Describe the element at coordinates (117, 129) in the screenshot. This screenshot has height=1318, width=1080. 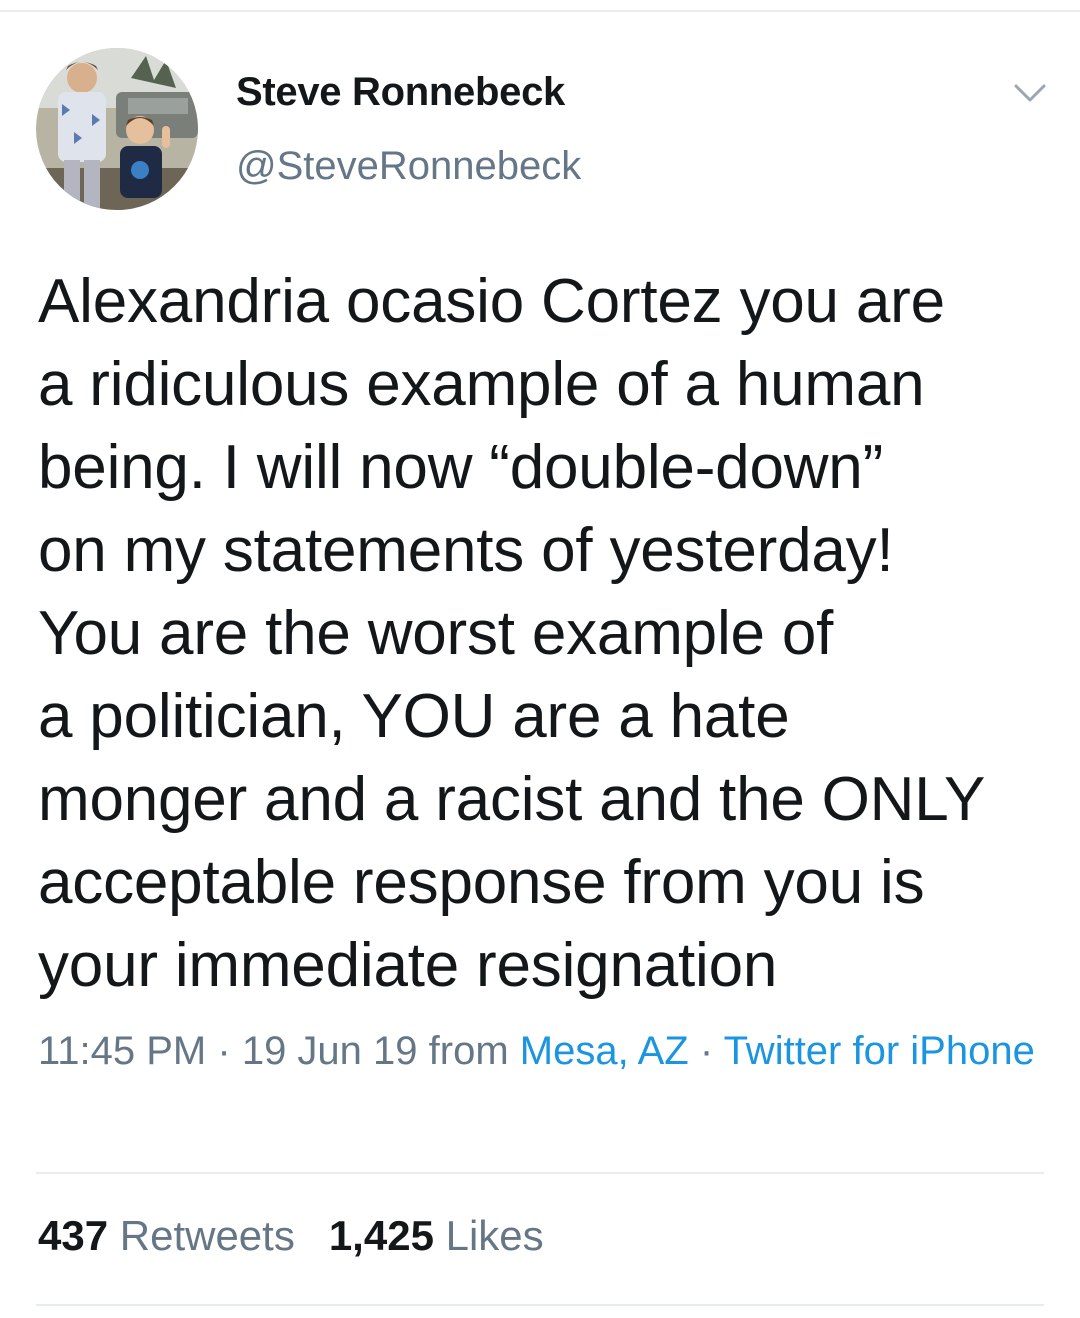
I see `avatar` at that location.